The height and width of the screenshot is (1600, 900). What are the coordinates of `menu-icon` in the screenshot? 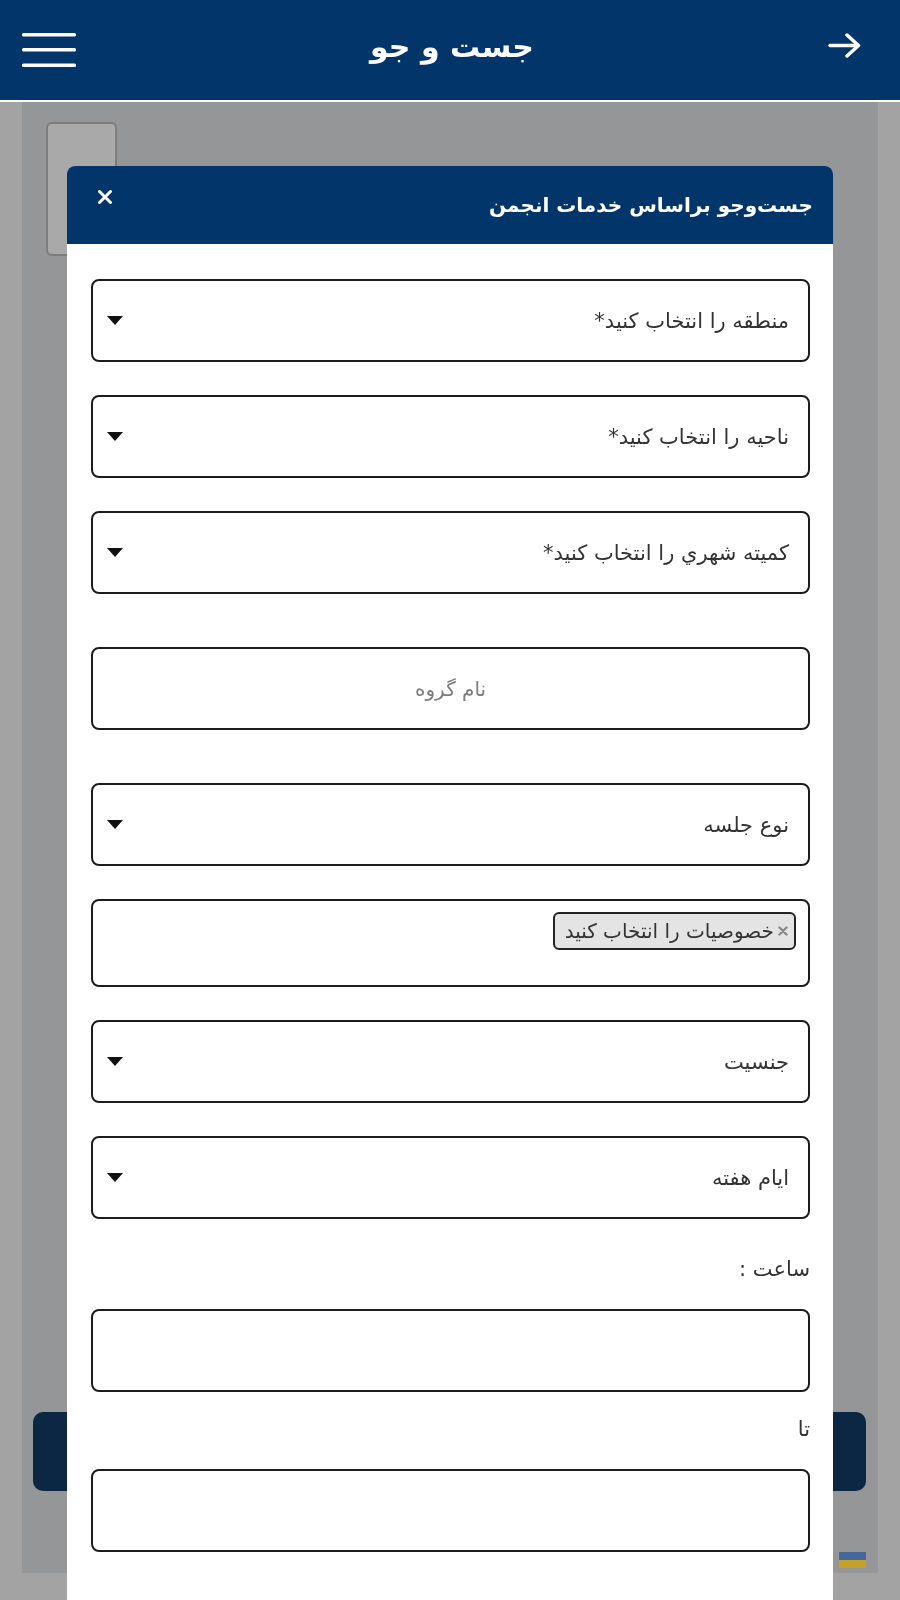 It's located at (49, 50).